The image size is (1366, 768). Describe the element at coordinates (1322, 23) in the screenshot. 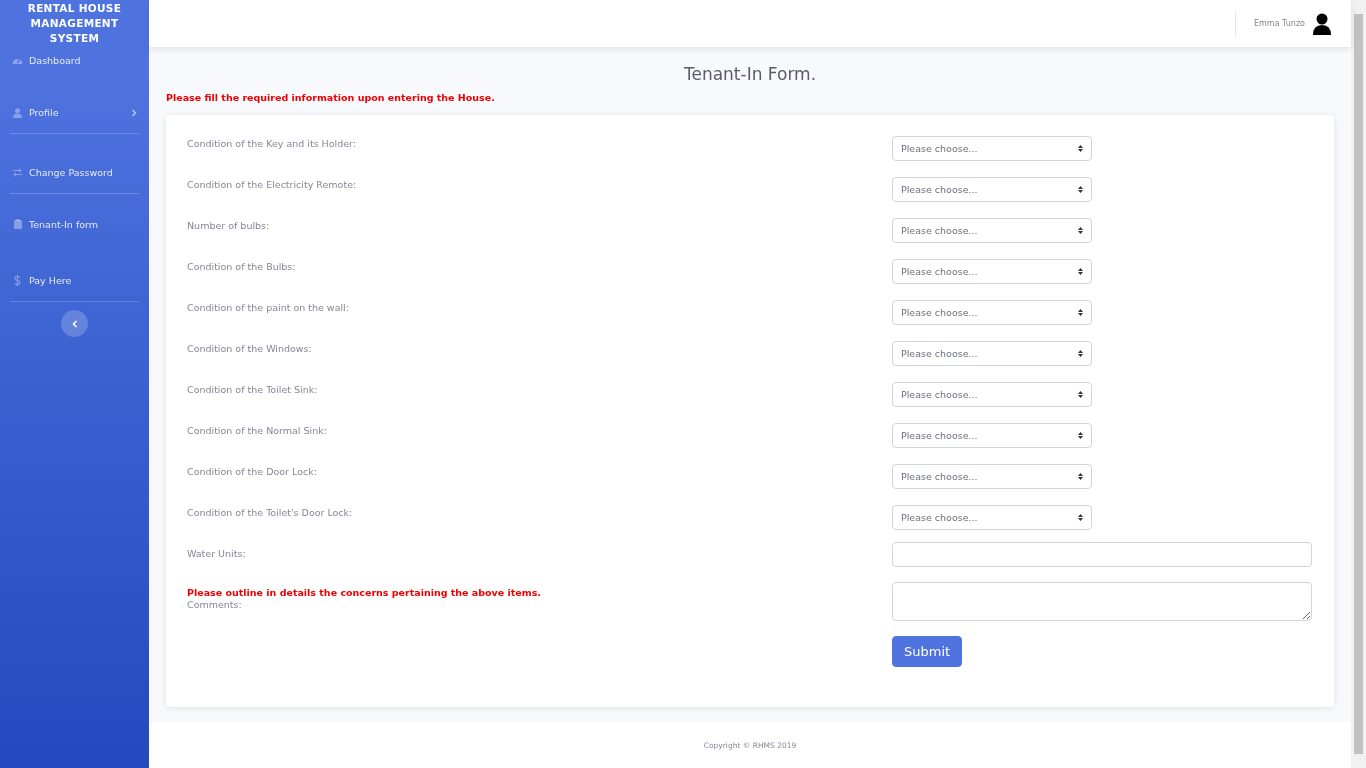

I see `user-avatar-icon` at that location.